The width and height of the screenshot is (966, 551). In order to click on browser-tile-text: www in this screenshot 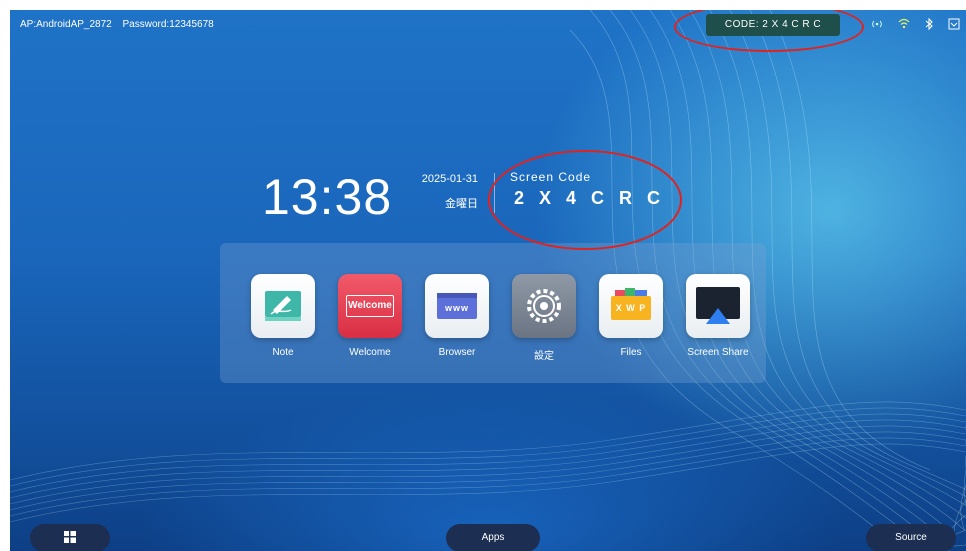, I will do `click(456, 308)`.